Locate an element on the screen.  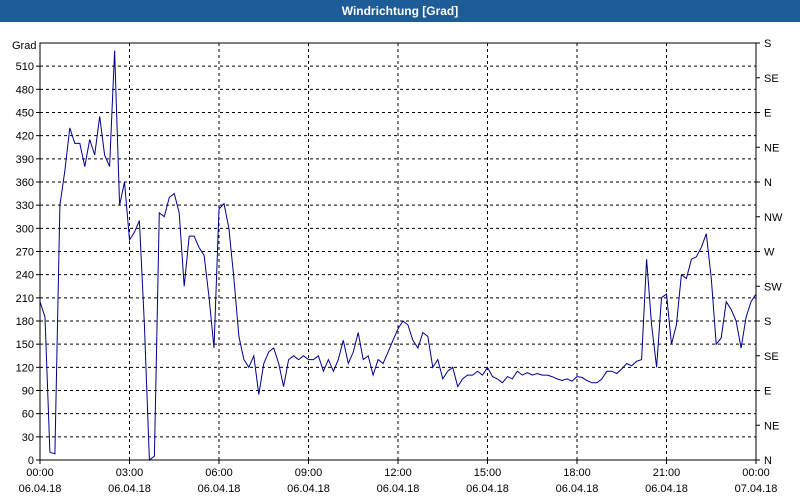
y-tick-label: 450 is located at coordinates (25, 114).